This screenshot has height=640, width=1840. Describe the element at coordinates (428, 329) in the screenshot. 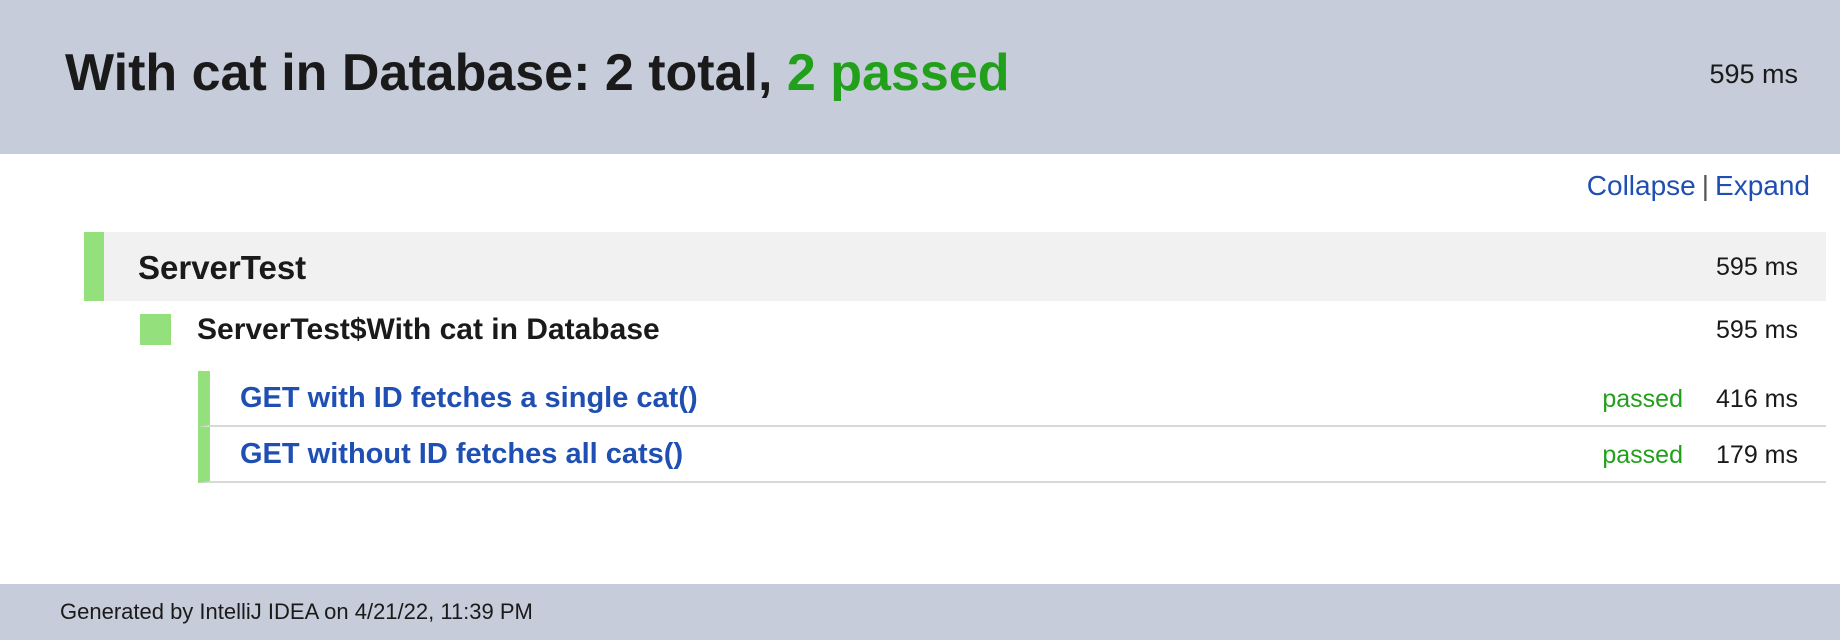

I see `subsuite-name: ServerTest$With cat in Database` at that location.